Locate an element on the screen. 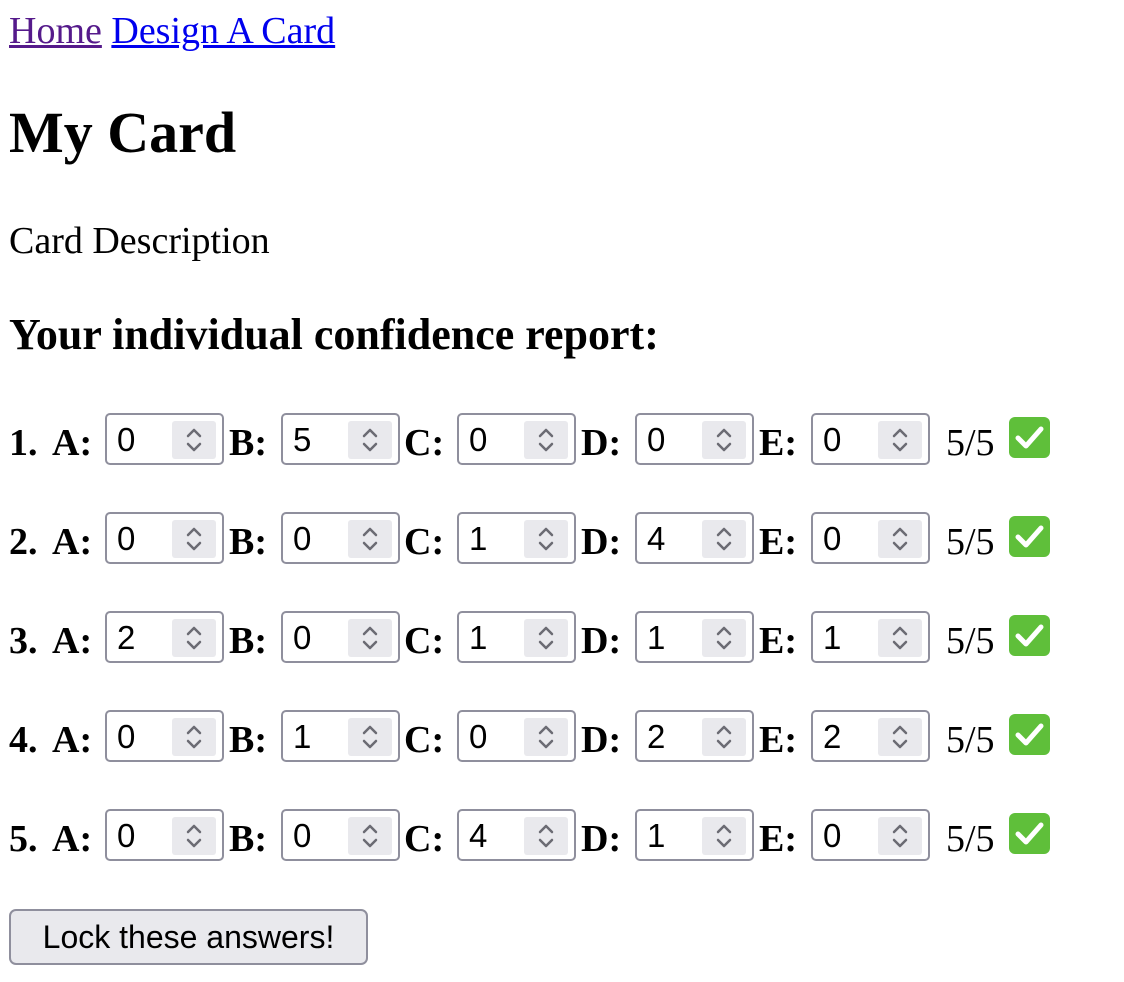 This screenshot has height=982, width=1124. confidence-value: 5 is located at coordinates (302, 439).